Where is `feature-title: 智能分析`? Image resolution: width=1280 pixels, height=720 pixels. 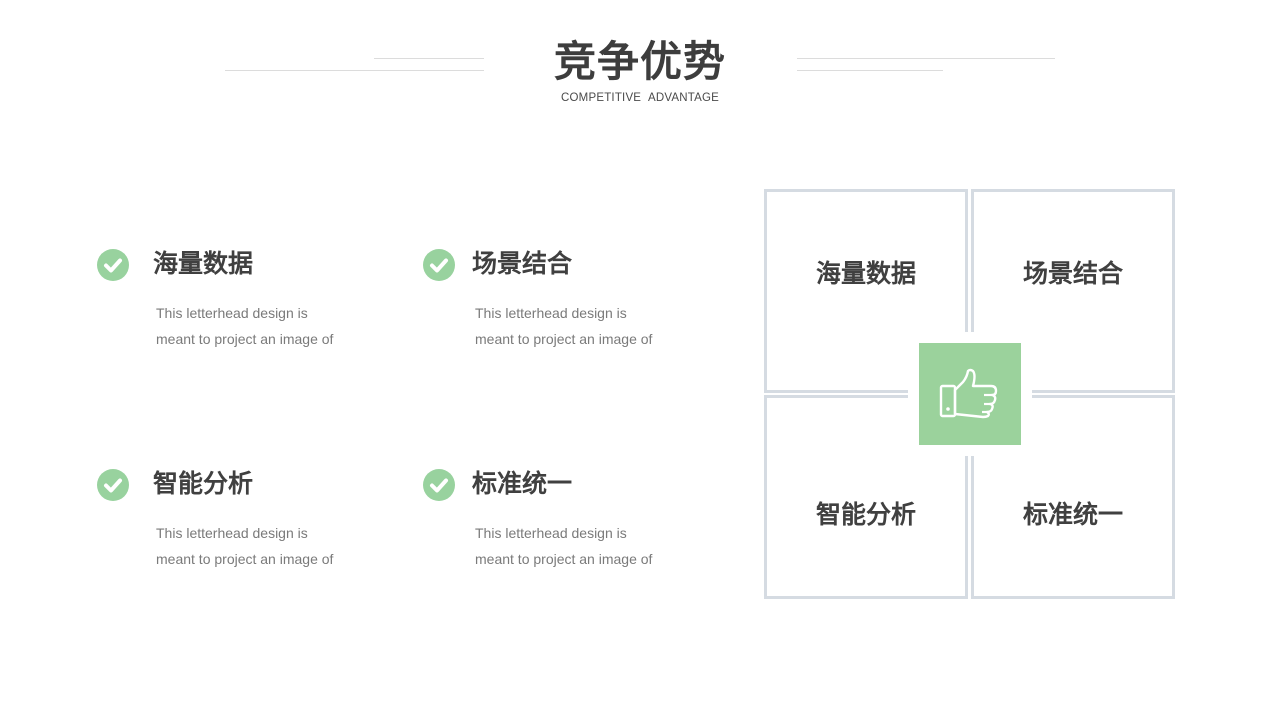
feature-title: 智能分析 is located at coordinates (203, 483).